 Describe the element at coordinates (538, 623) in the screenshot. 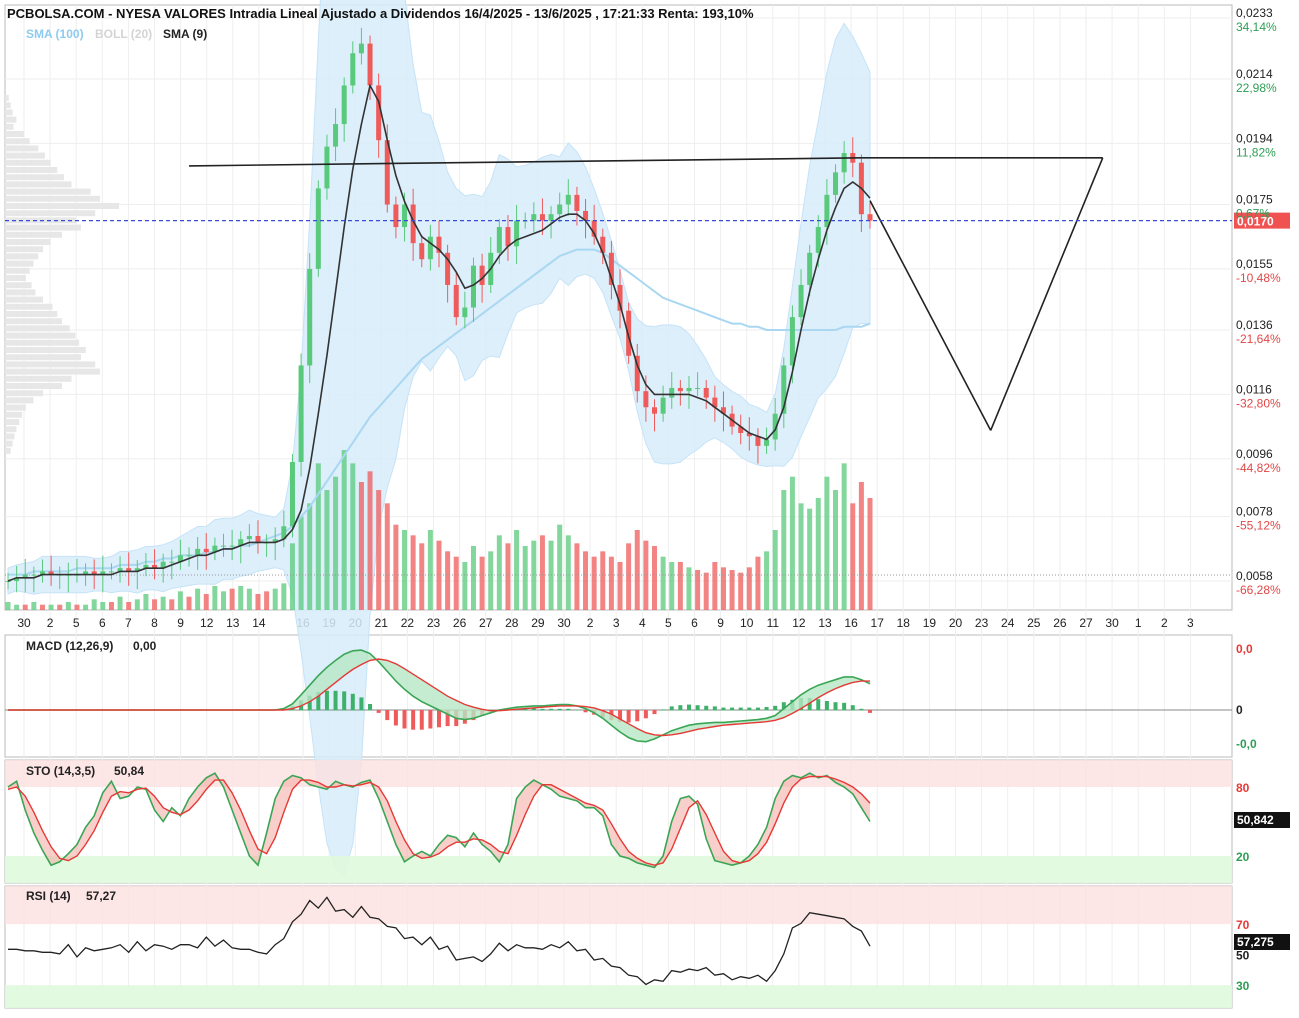

I see `x-tick-label: 29` at that location.